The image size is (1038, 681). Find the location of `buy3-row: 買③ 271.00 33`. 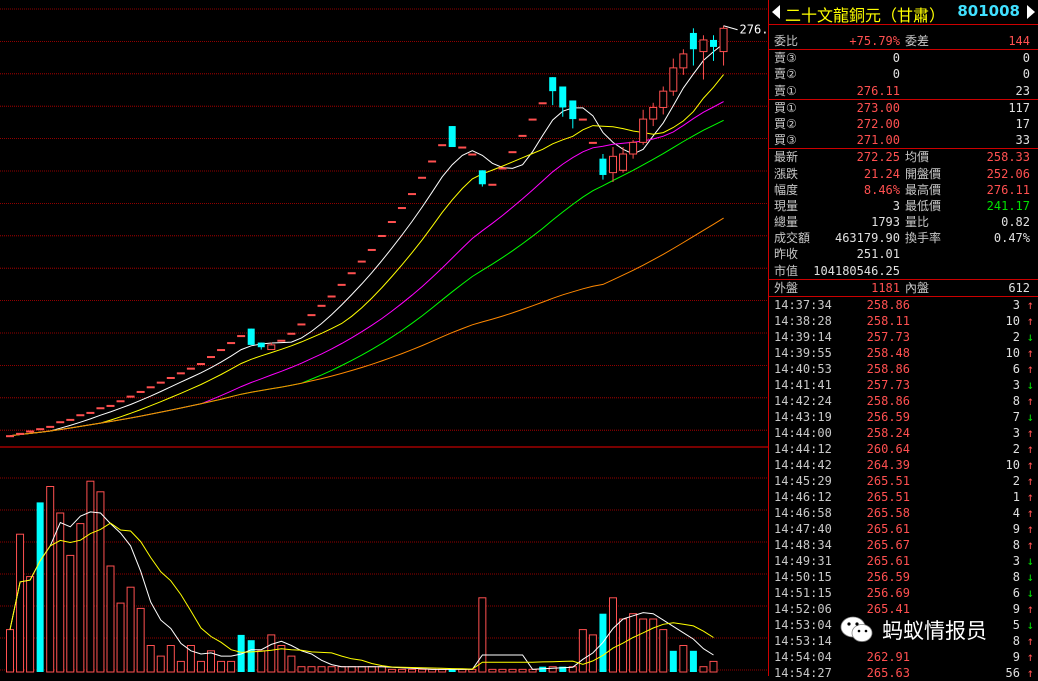

buy3-row: 買③ 271.00 33 is located at coordinates (903, 140).